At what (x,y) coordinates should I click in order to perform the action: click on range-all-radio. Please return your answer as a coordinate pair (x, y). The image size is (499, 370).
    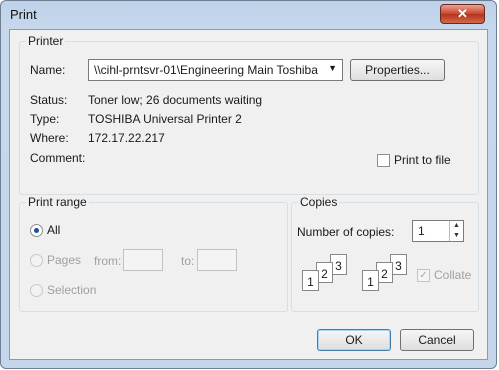
    Looking at the image, I should click on (36, 230).